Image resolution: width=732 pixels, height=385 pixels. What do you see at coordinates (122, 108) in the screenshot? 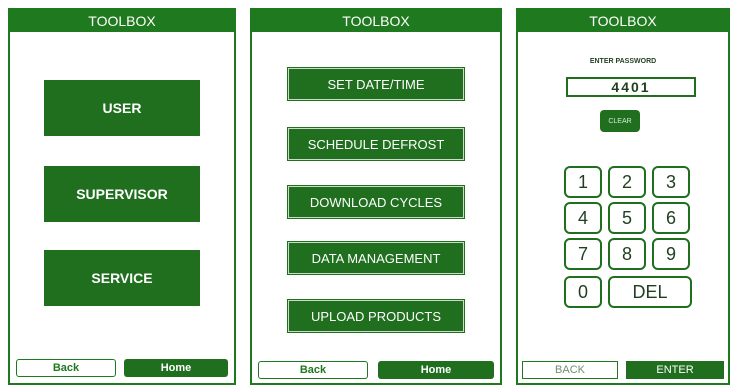
I see `user-button: USER` at bounding box center [122, 108].